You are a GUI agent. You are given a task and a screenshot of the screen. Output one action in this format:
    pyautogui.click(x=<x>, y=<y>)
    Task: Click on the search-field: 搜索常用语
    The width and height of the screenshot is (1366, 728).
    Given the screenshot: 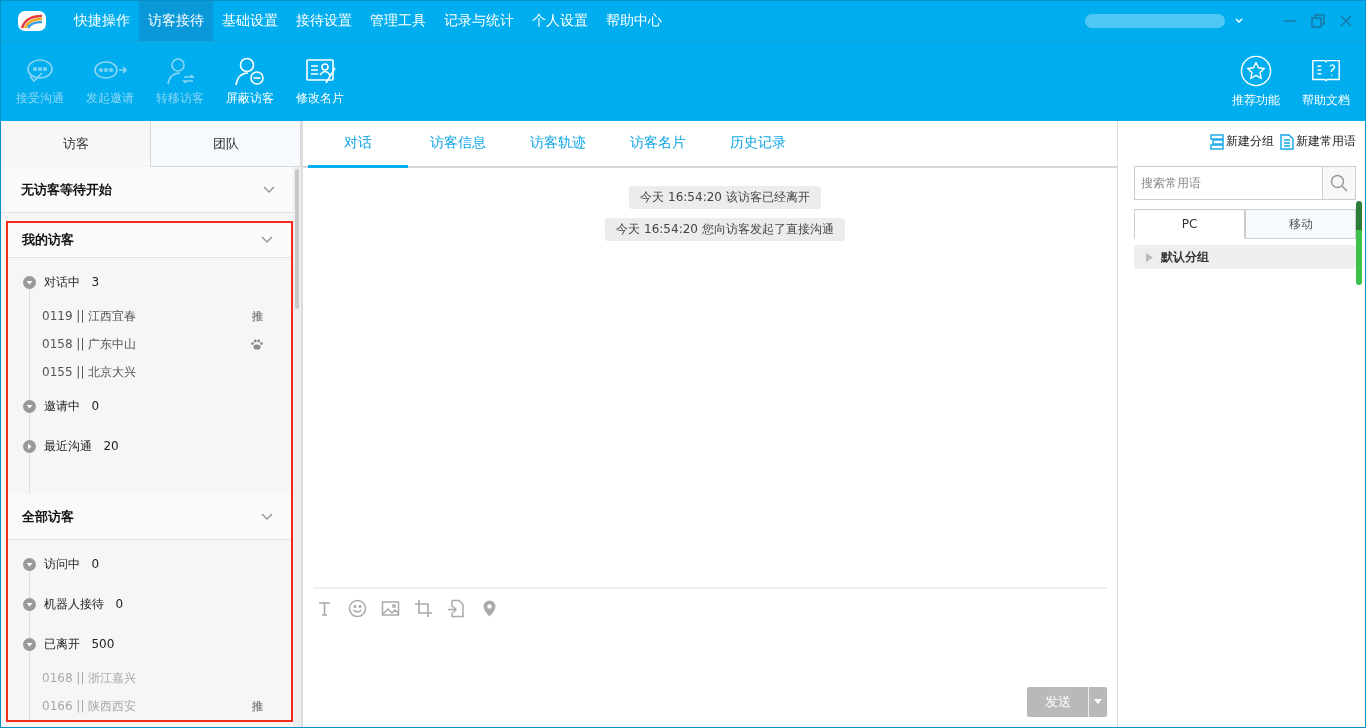 What is the action you would take?
    pyautogui.click(x=1228, y=183)
    